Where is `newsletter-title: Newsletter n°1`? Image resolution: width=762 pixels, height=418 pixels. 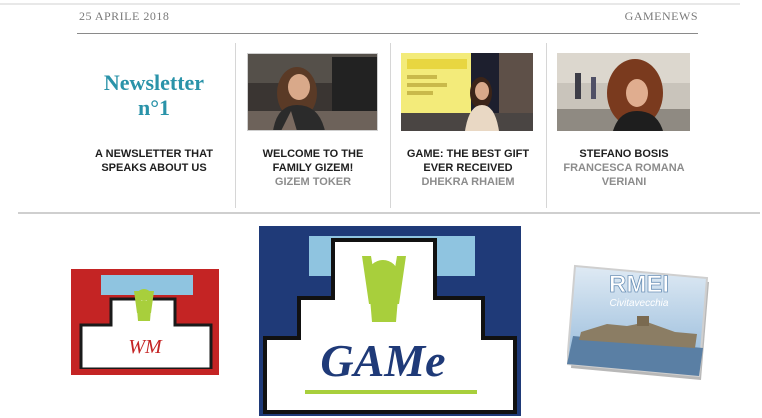
newsletter-title: Newsletter n°1 is located at coordinates (154, 95).